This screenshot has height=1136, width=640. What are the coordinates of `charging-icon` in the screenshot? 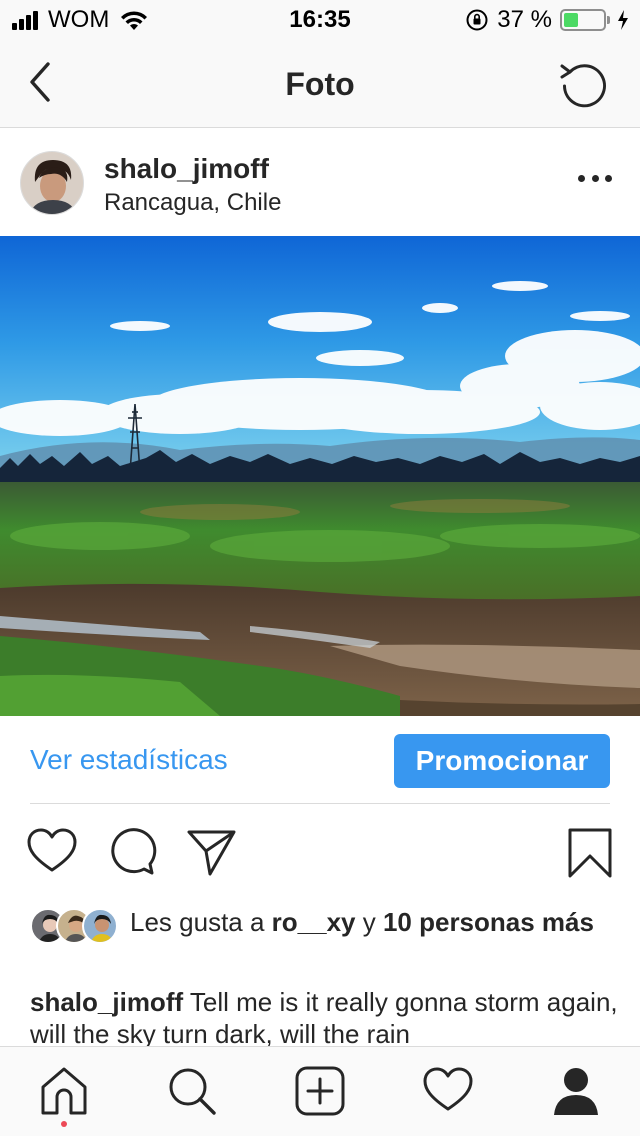 It's located at (623, 20).